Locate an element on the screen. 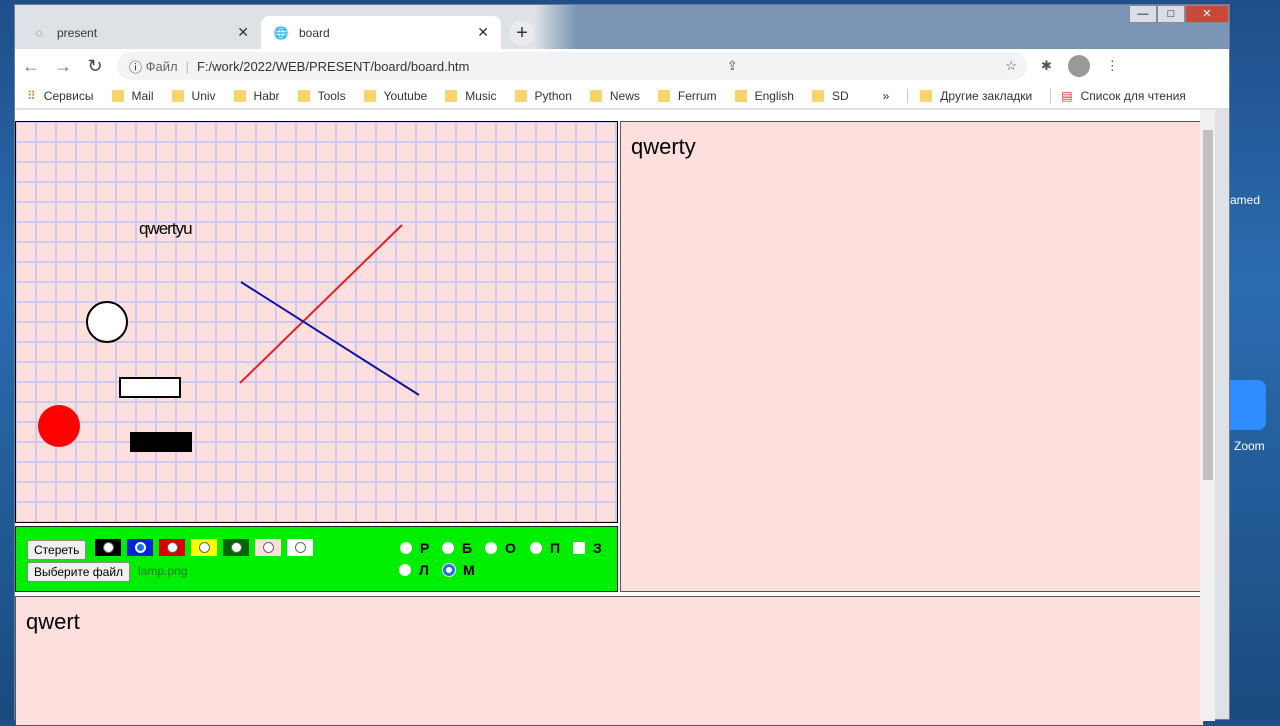  color-red is located at coordinates (172, 547).